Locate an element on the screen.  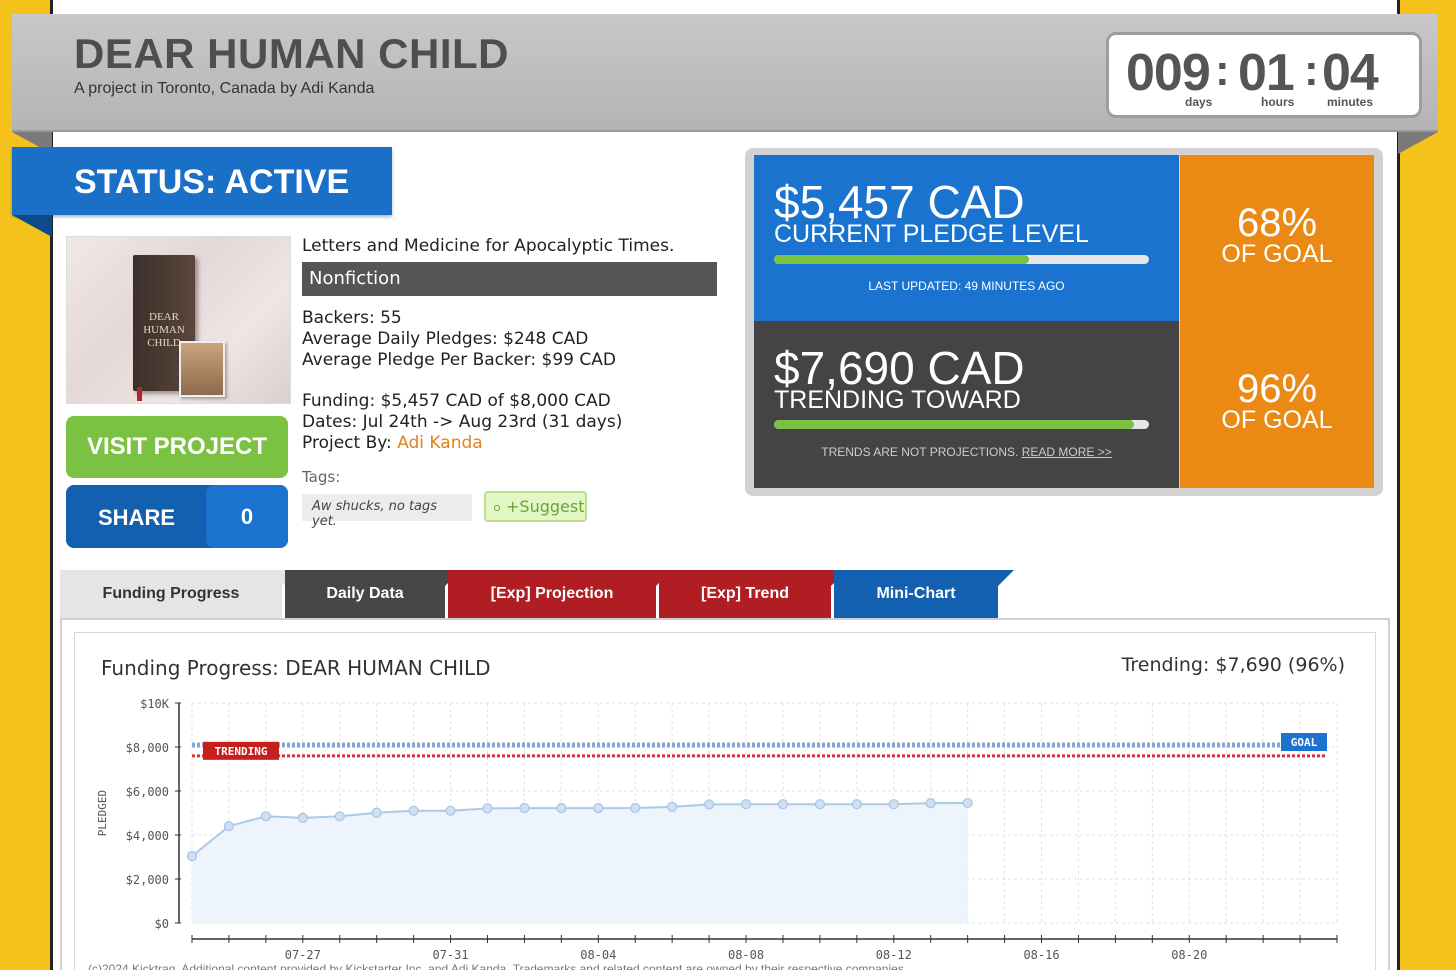
project-by: Project By: Adi Kanda is located at coordinates (392, 443).